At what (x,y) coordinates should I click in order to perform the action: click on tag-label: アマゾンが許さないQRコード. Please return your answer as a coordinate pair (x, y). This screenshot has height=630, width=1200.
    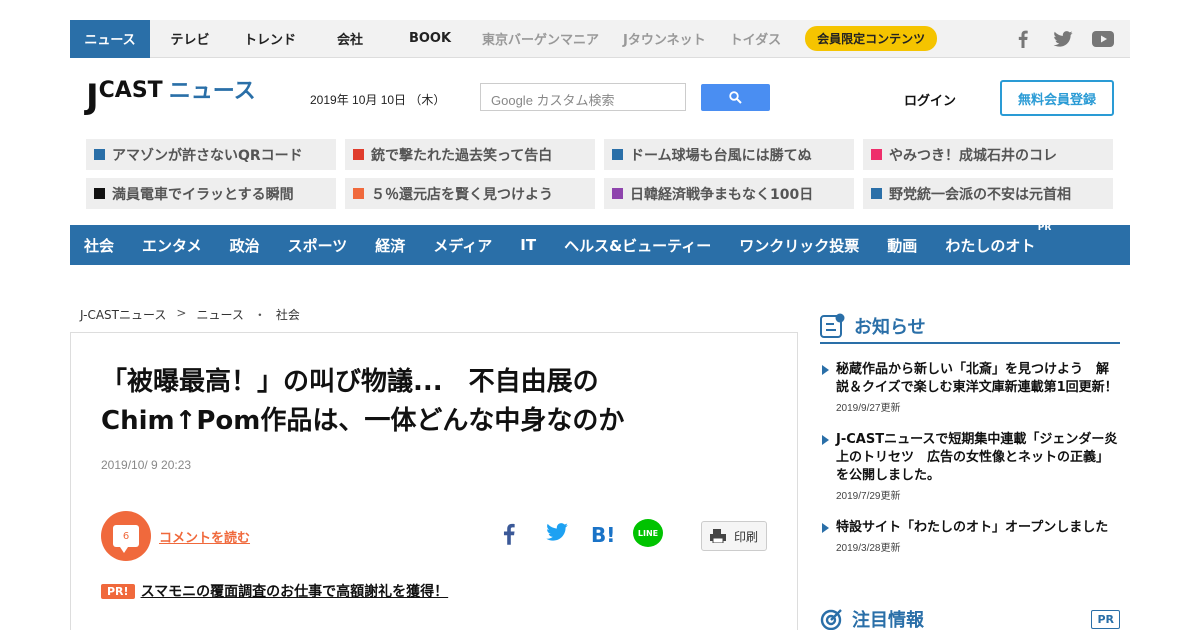
    Looking at the image, I should click on (207, 155).